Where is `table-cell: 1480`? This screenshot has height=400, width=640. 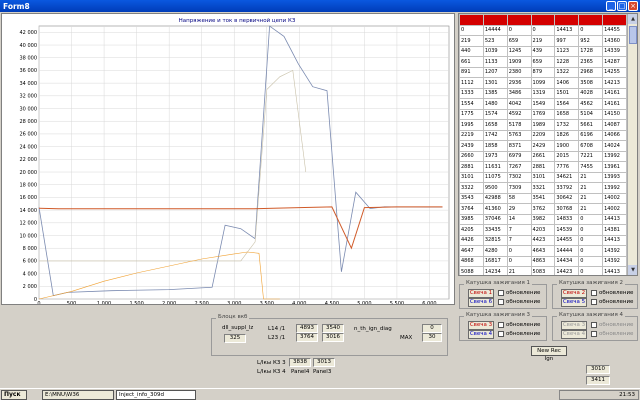
table-cell: 1480 is located at coordinates (495, 104).